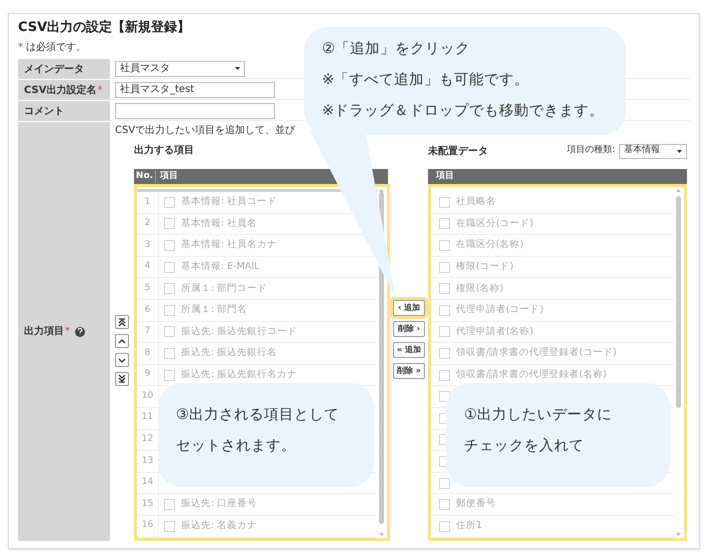  I want to click on item-label: 在職区分(名称), so click(490, 245).